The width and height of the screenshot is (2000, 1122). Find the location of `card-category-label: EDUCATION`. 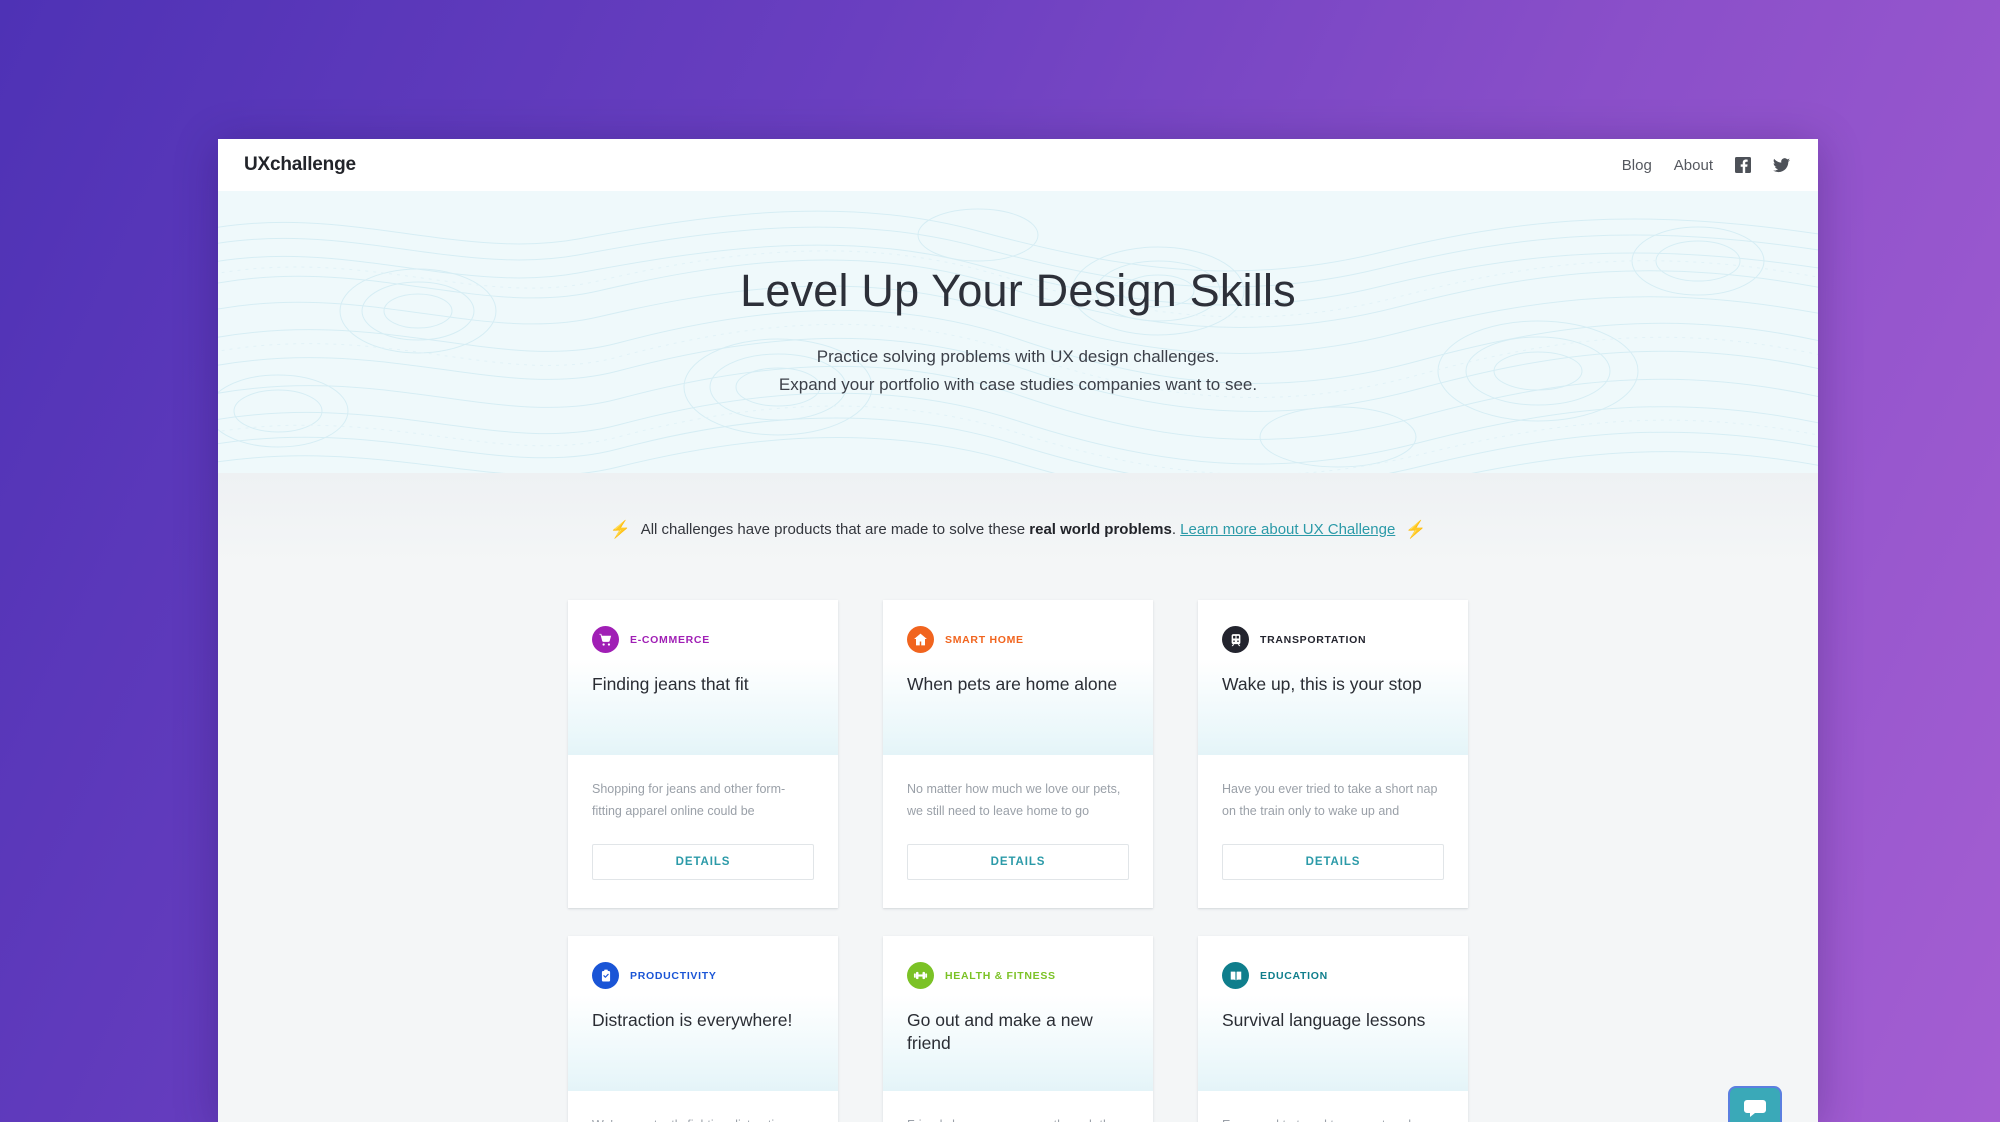

card-category-label: EDUCATION is located at coordinates (1294, 975).